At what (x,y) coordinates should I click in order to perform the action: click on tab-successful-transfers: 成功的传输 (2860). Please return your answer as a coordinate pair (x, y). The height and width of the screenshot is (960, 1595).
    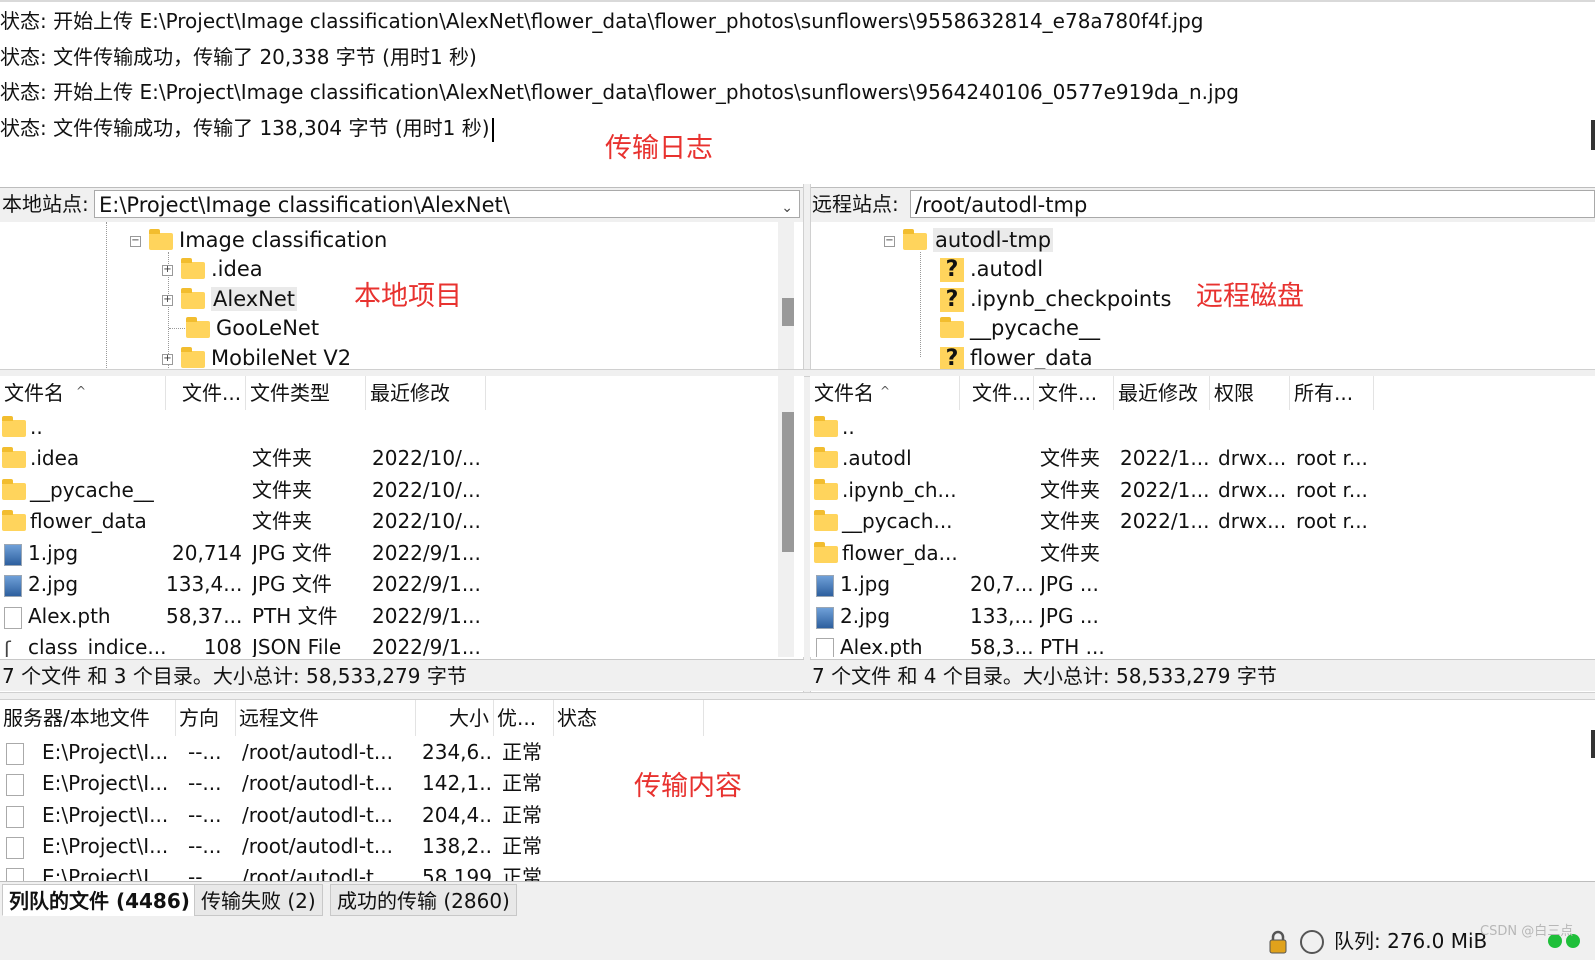
    Looking at the image, I should click on (423, 900).